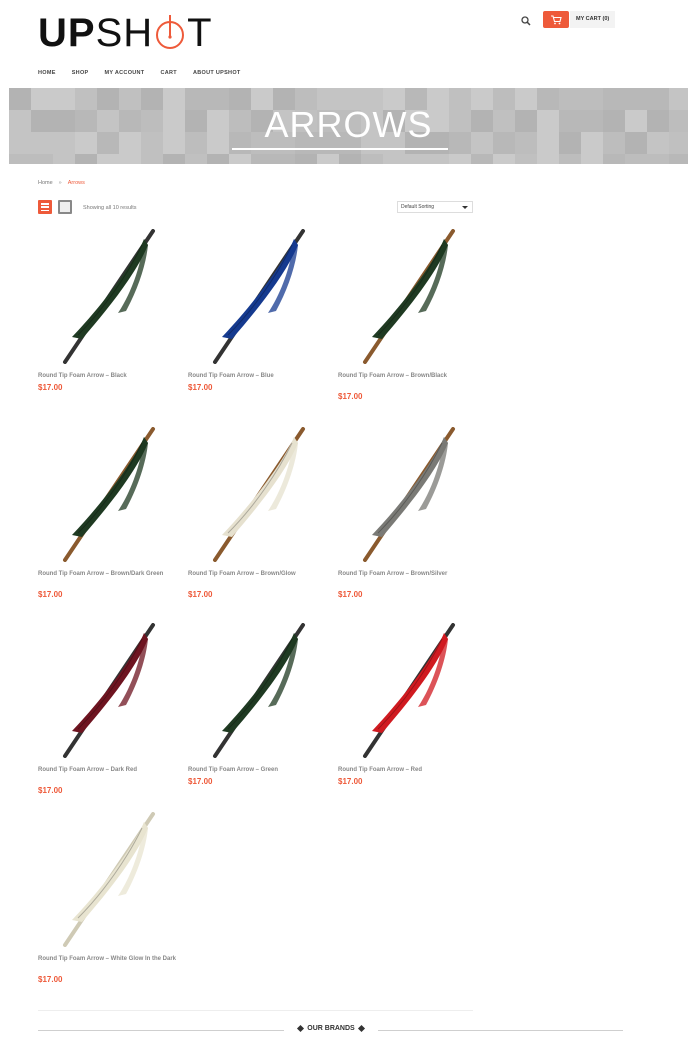 Image resolution: width=688 pixels, height=1055 pixels. Describe the element at coordinates (168, 73) in the screenshot. I see `nav-item-cart: CART` at that location.